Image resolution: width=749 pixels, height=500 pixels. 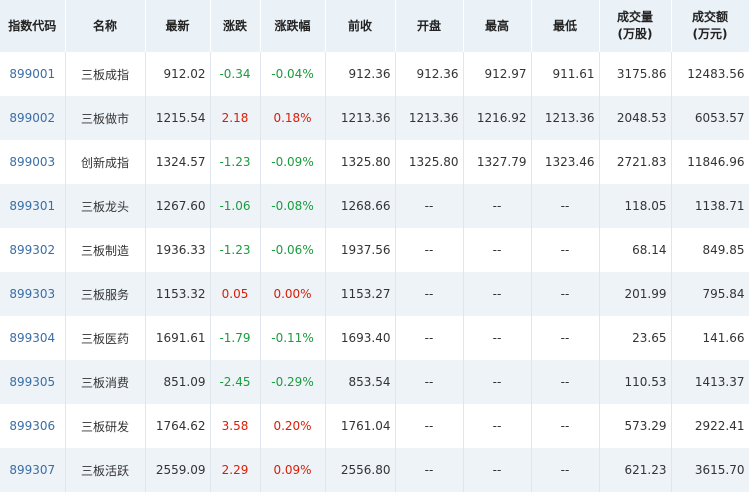 What do you see at coordinates (635, 118) in the screenshot?
I see `volume: 2048.53` at bounding box center [635, 118].